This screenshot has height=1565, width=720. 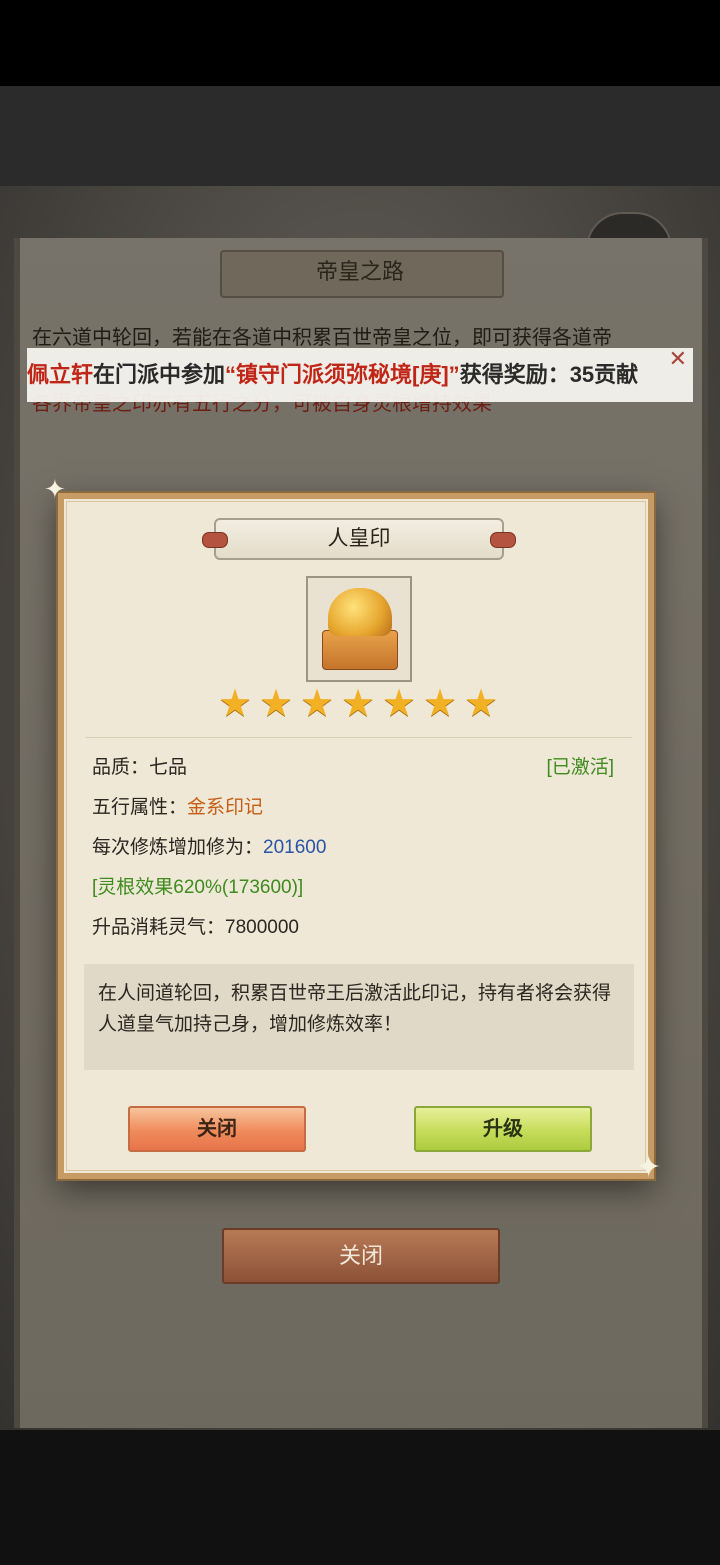 I want to click on seal-base, so click(x=360, y=650).